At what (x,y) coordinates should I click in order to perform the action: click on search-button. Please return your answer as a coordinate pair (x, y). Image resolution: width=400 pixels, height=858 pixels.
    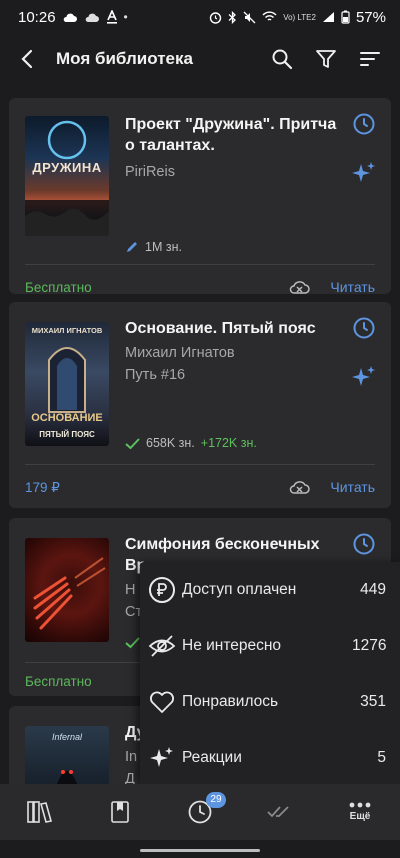
    Looking at the image, I should click on (282, 59).